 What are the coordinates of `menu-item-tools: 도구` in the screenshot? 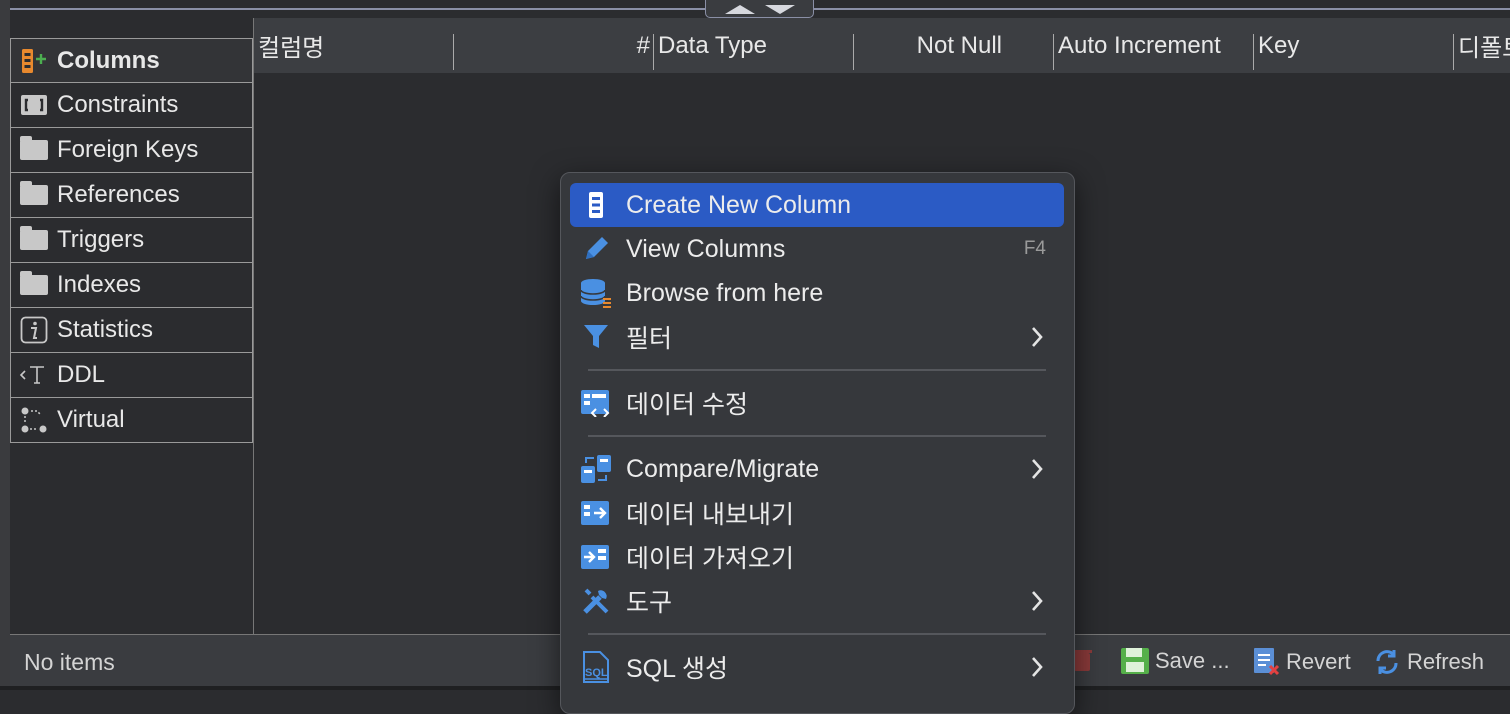 It's located at (817, 601).